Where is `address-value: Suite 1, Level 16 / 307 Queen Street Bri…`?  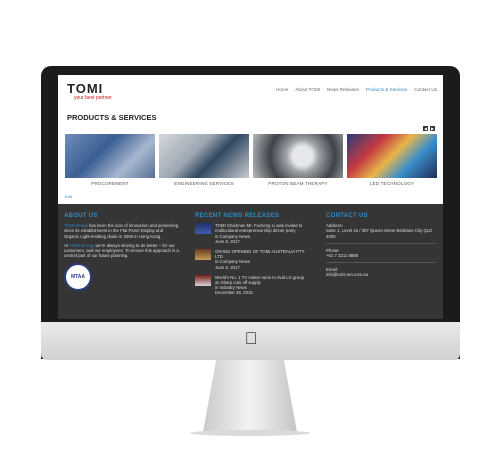
address-value: Suite 1, Level 16 / 307 Queen Street Bri… is located at coordinates (379, 233).